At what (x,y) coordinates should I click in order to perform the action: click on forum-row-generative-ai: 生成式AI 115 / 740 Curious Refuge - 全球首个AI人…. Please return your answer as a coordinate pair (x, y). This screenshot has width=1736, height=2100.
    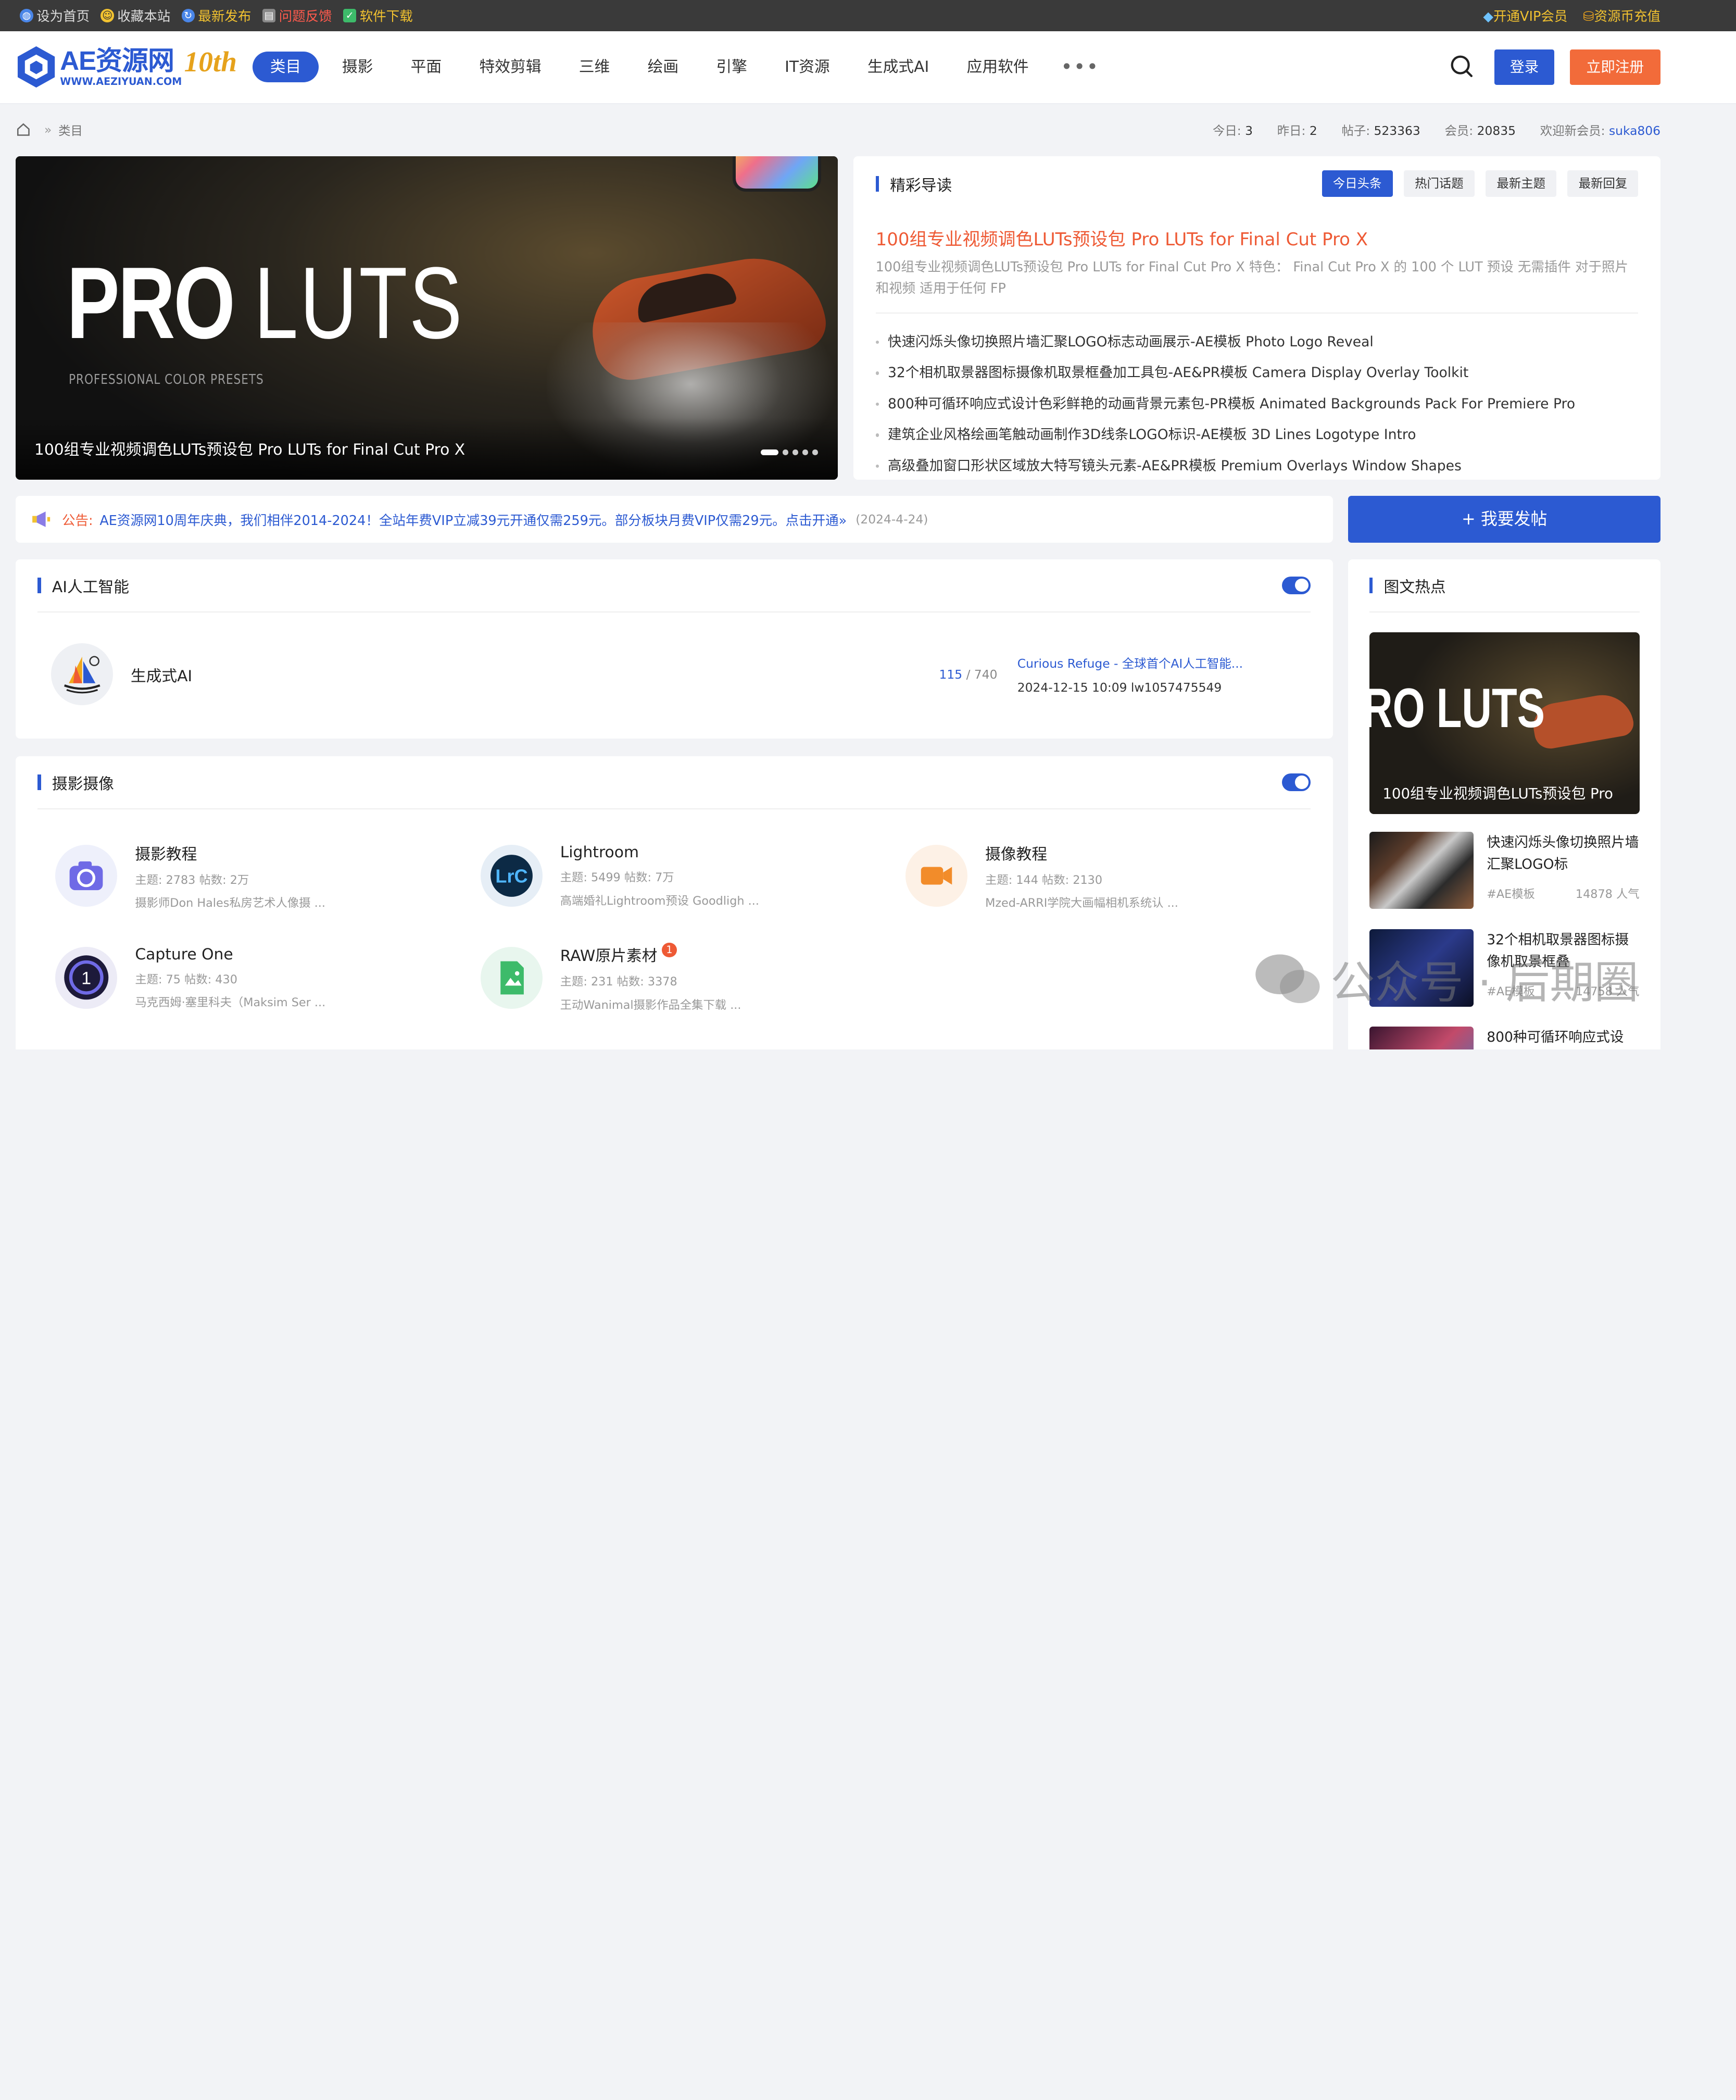
    Looking at the image, I should click on (674, 674).